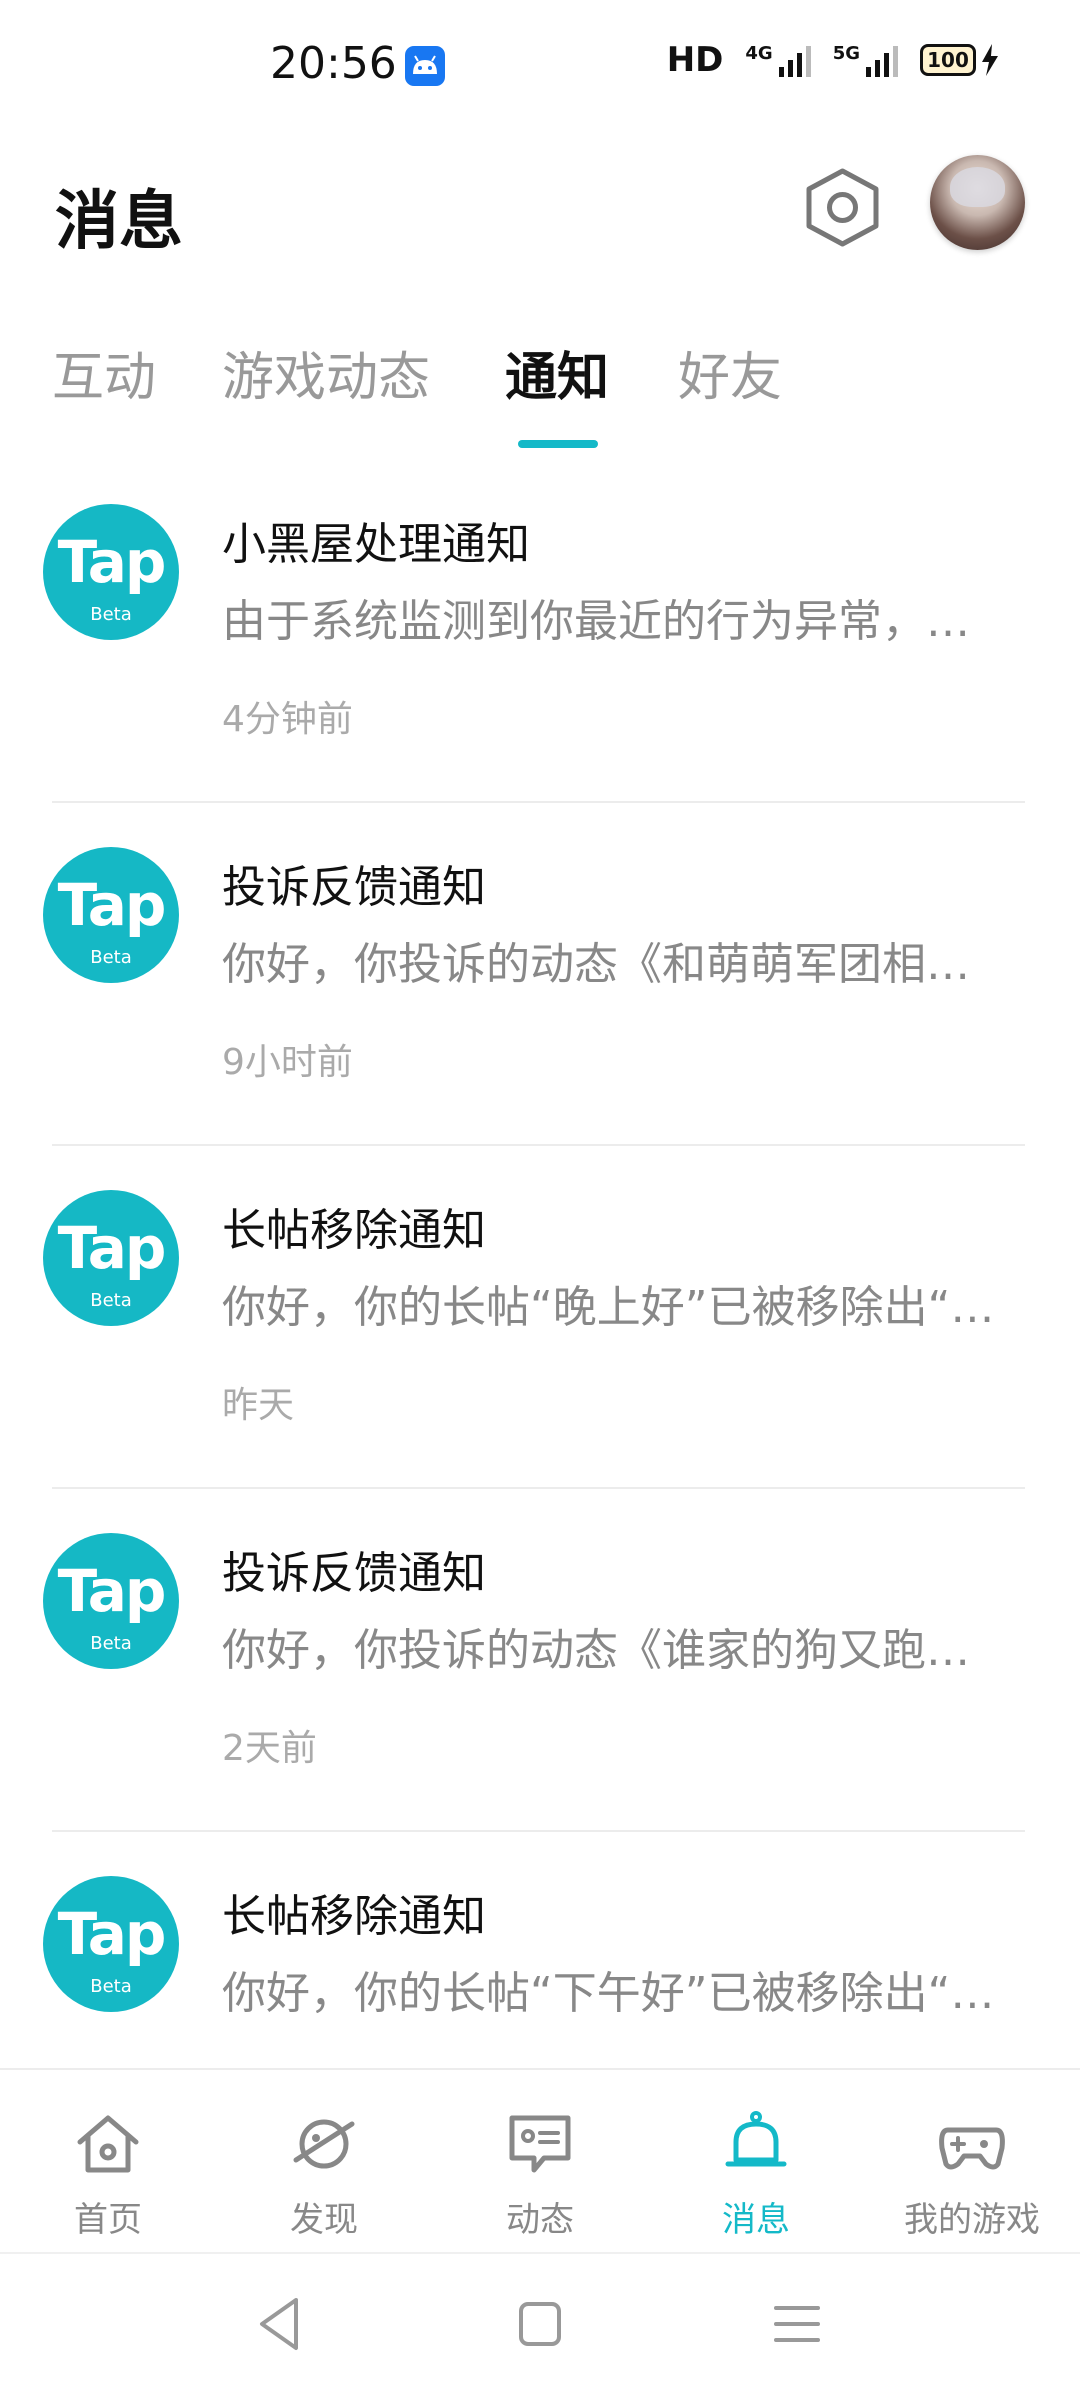  What do you see at coordinates (326, 372) in the screenshot?
I see `tab-game-news: 游戏动态` at bounding box center [326, 372].